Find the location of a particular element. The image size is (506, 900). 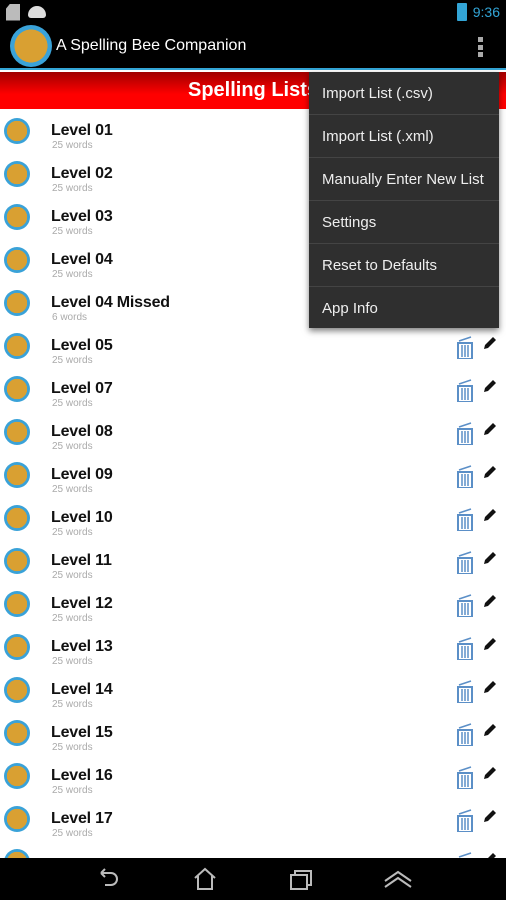

list-item: Level 13 25 words is located at coordinates (253, 647).